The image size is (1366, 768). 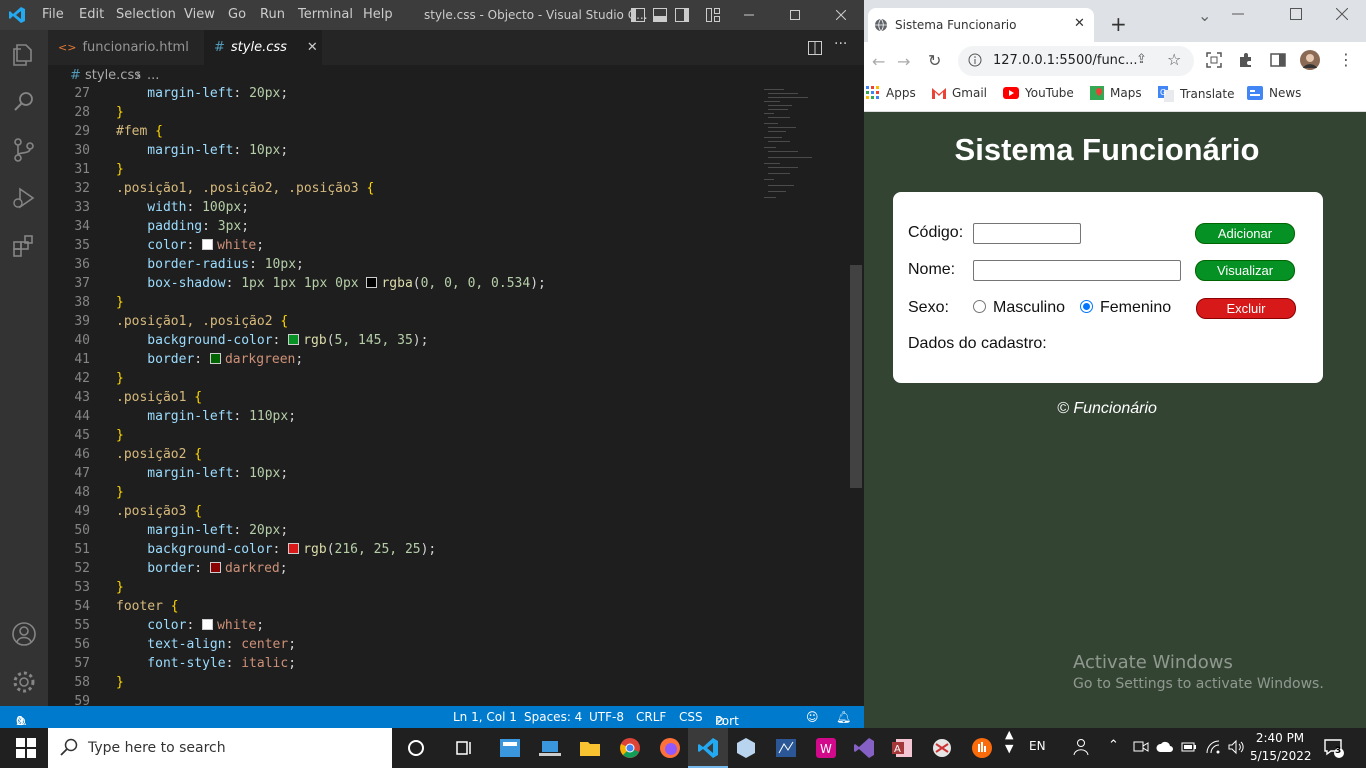 What do you see at coordinates (24, 198) in the screenshot?
I see `run-debug-icon` at bounding box center [24, 198].